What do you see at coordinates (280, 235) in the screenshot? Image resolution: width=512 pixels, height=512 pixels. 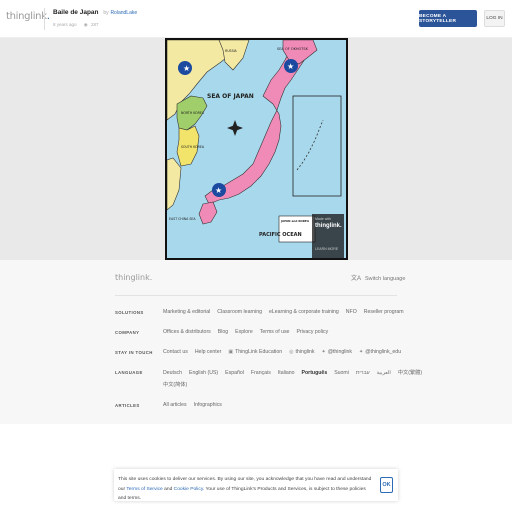 I see `pacific-ocean-label: PACIFIC OCEAN` at bounding box center [280, 235].